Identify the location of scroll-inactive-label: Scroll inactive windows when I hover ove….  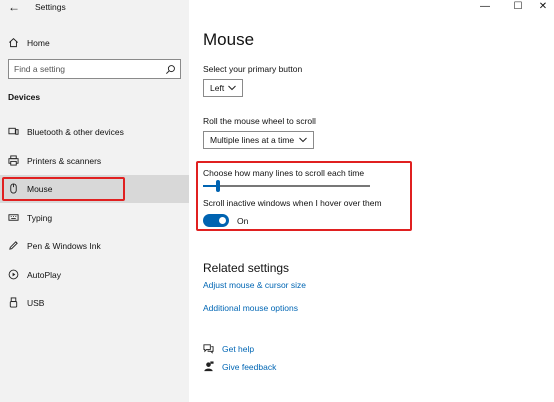
(292, 203).